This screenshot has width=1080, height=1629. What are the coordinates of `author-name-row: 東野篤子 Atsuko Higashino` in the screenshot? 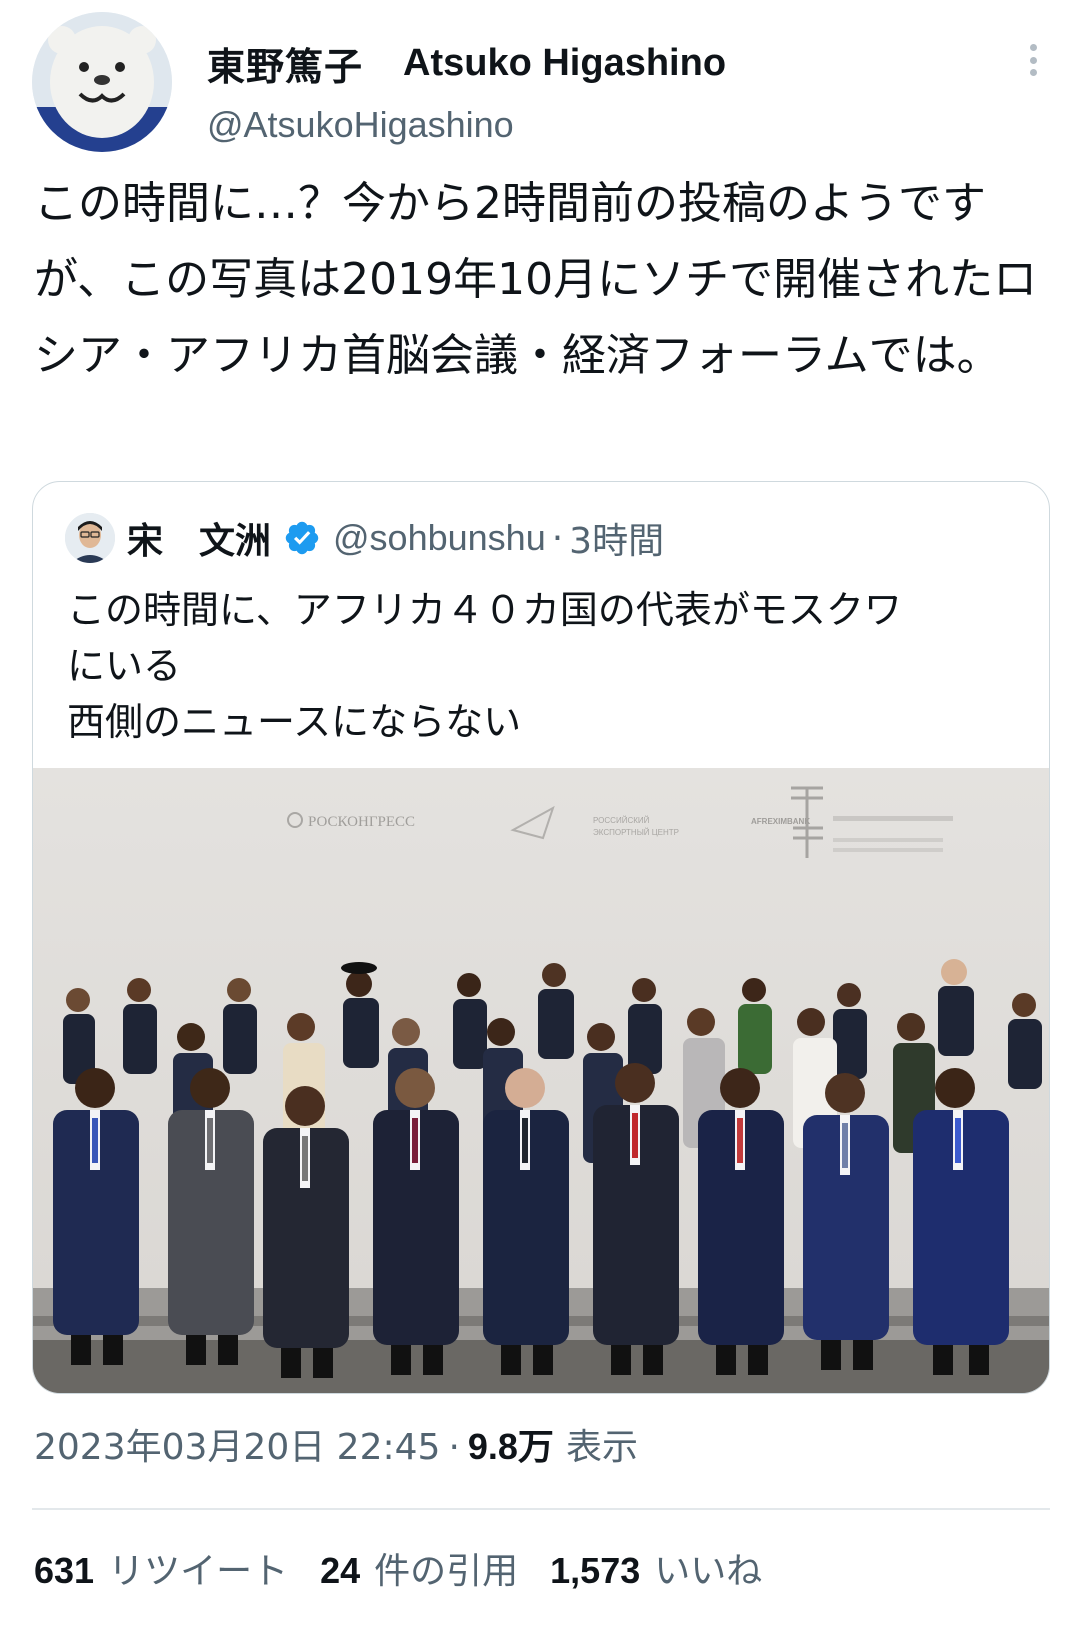 It's located at (466, 63).